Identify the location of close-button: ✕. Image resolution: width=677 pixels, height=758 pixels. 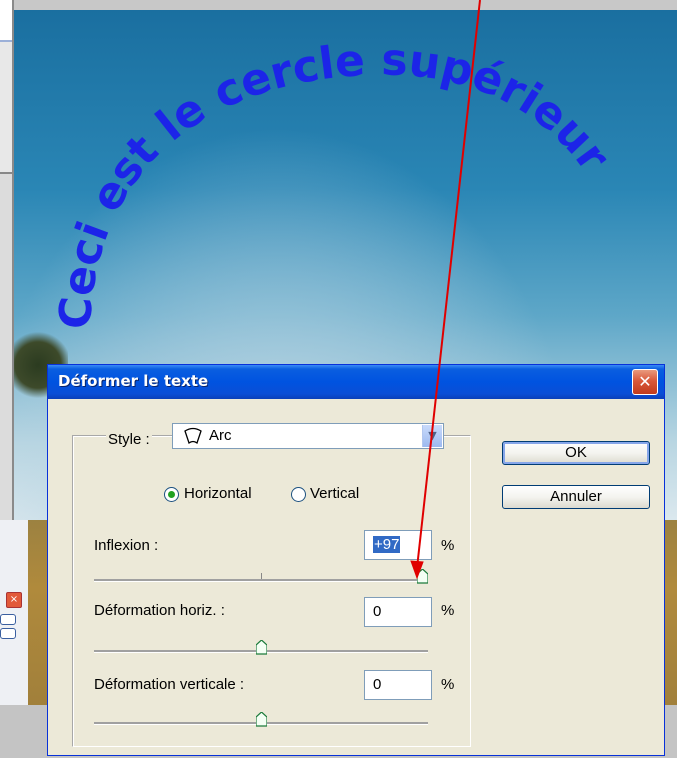
(645, 382).